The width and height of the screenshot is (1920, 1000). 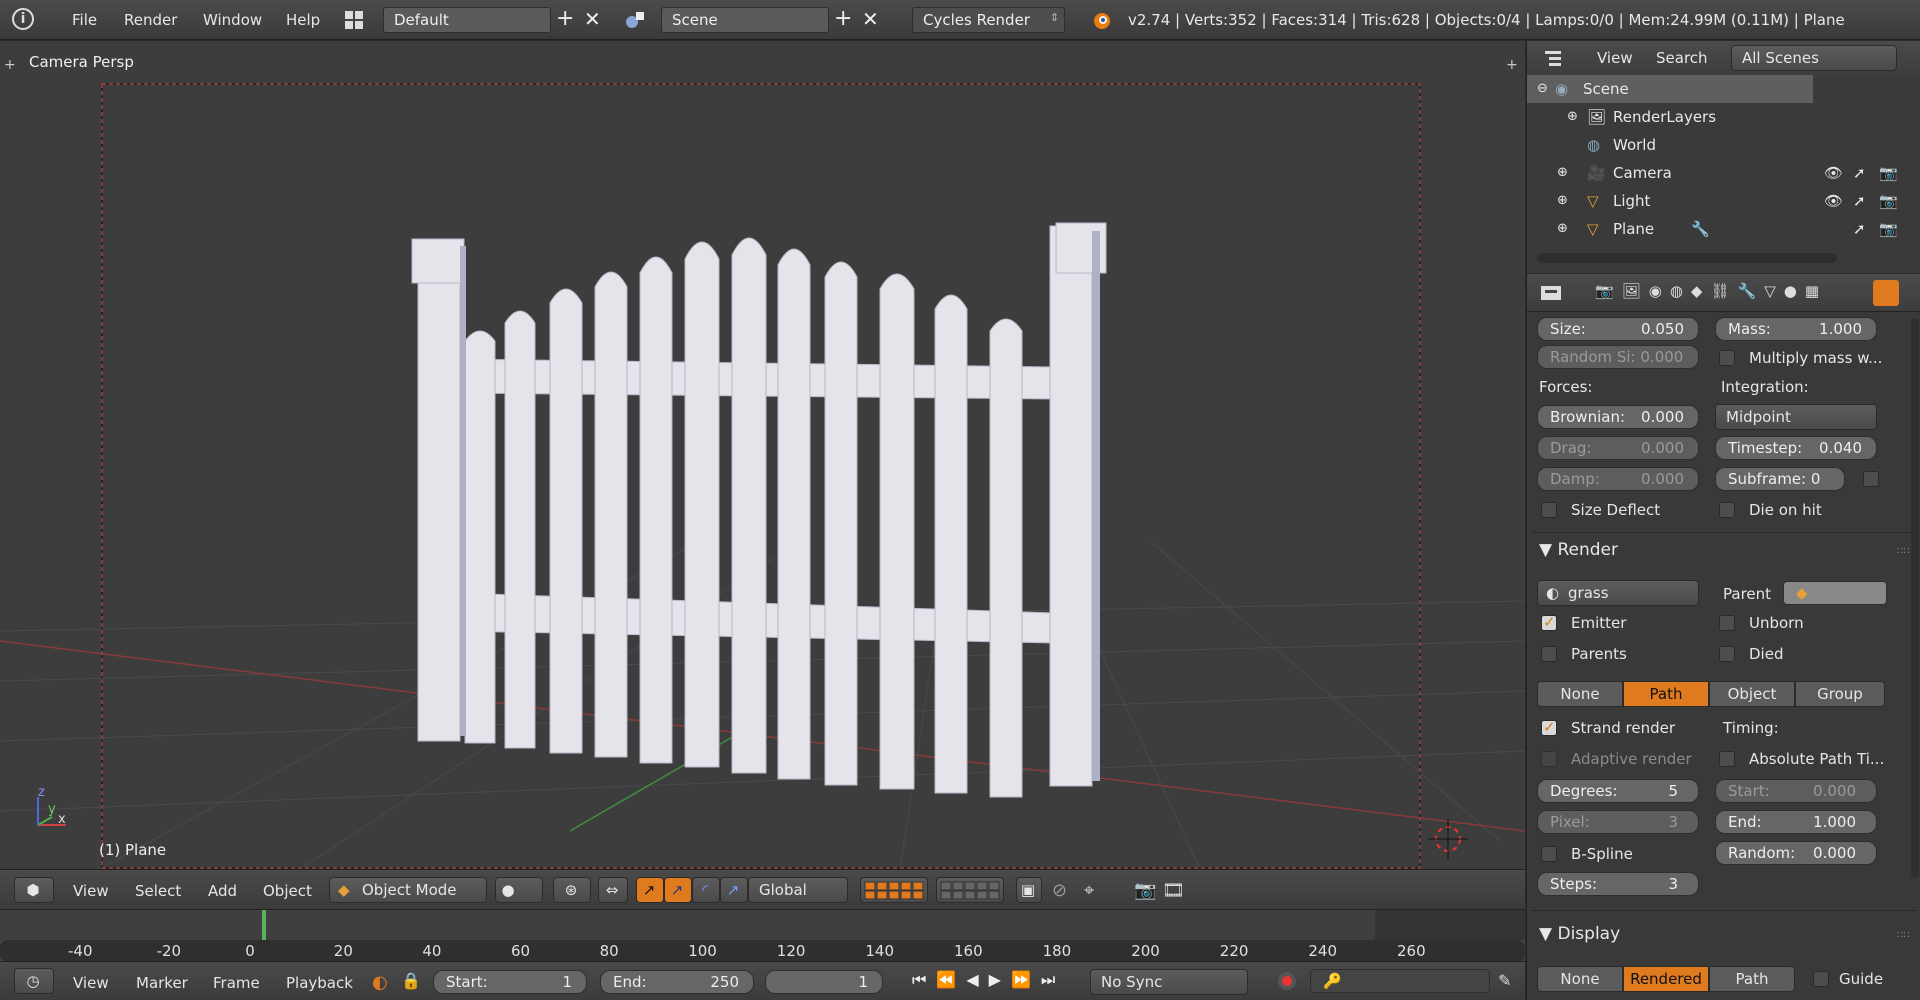 I want to click on display-none: None, so click(x=1580, y=979).